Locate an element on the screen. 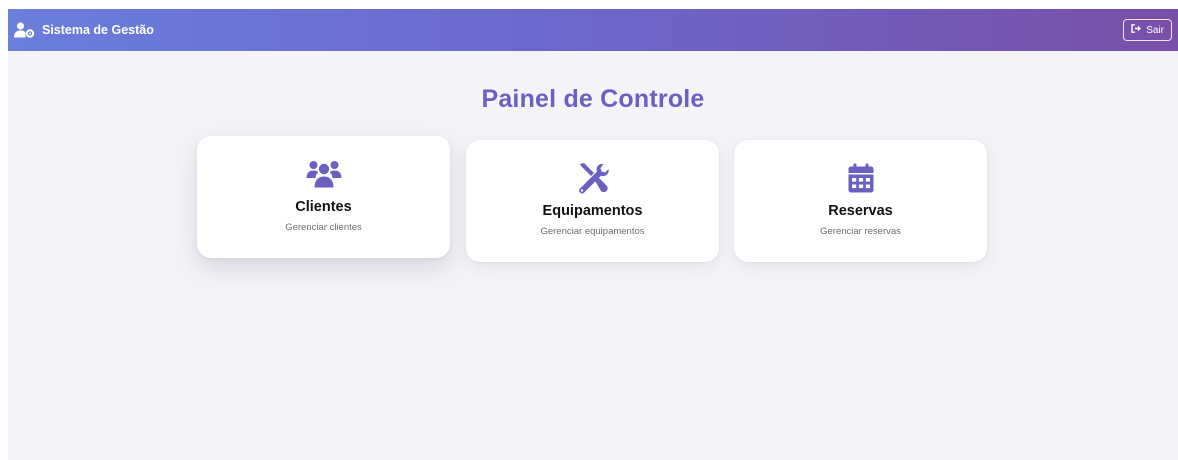  tools-icon is located at coordinates (593, 178).